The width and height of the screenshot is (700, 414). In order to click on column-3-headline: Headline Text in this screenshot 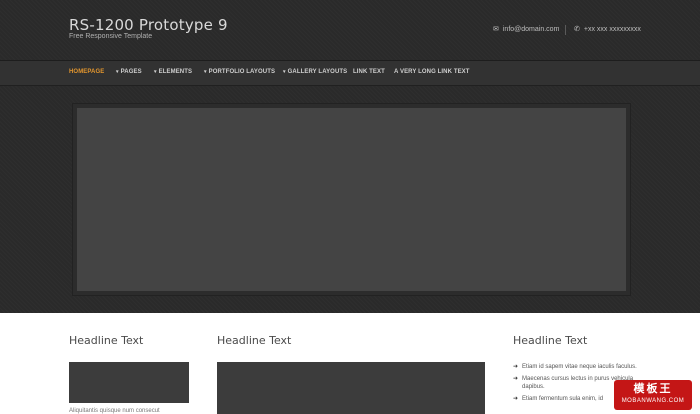, I will do `click(550, 340)`.